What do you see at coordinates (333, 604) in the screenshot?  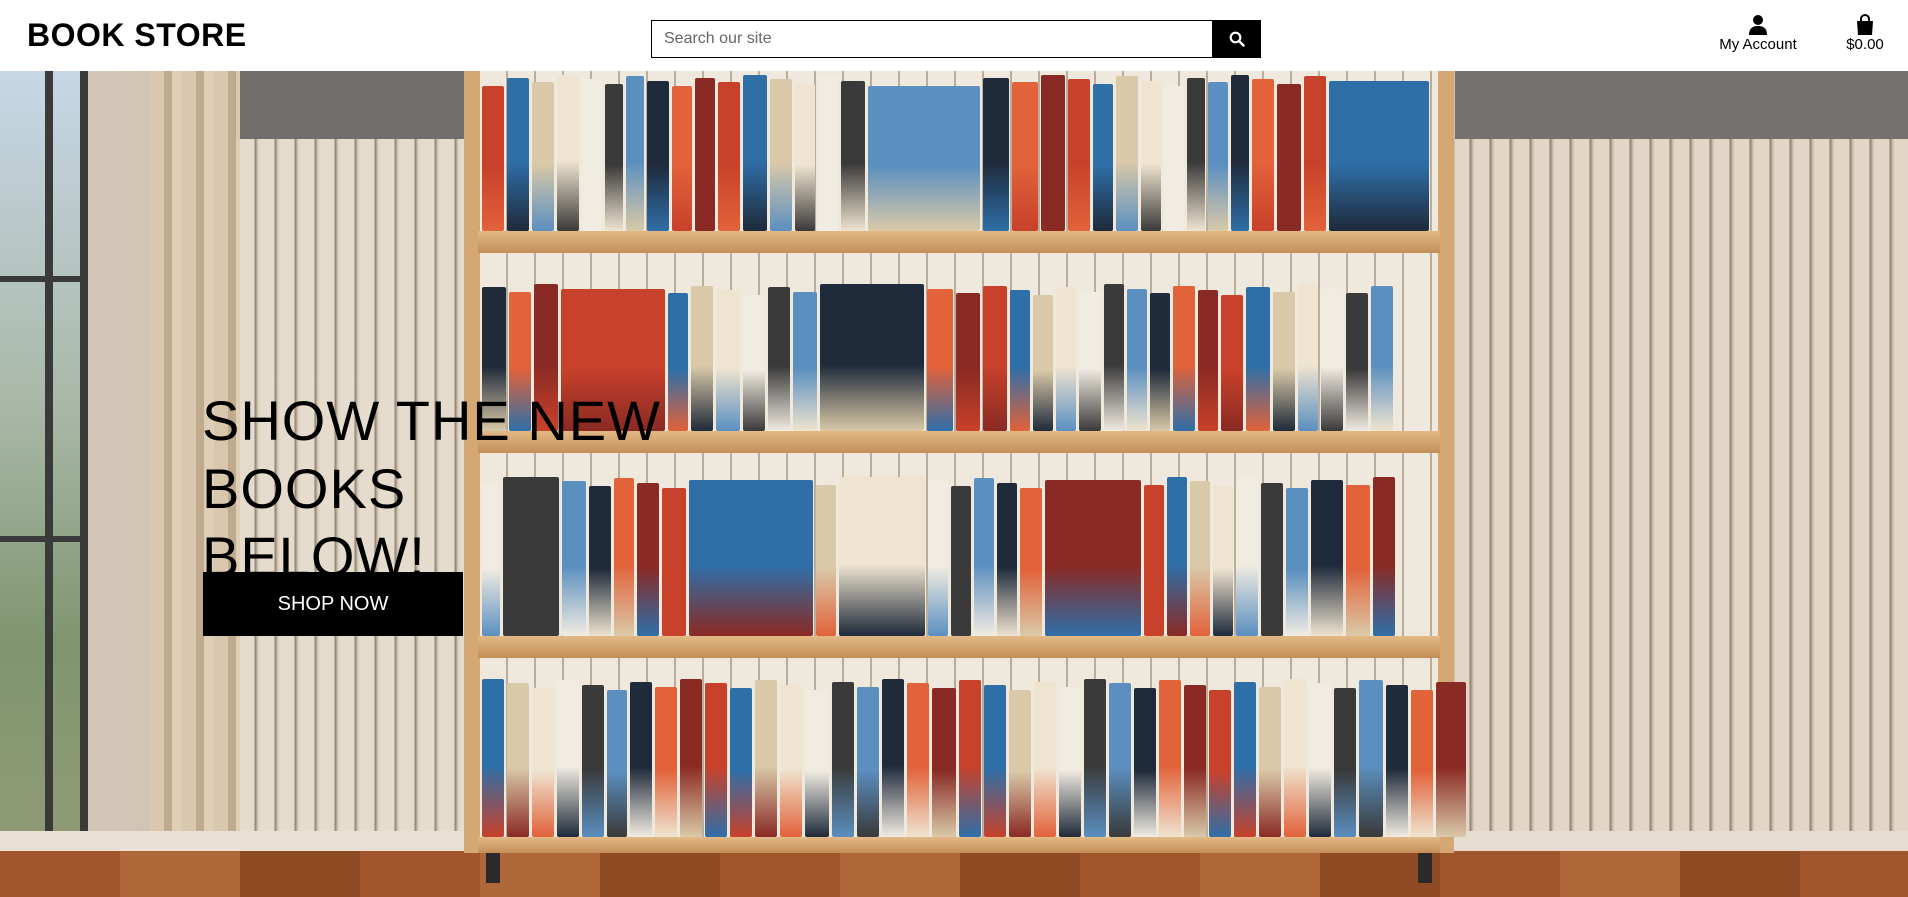 I see `shop-now-button: SHOP NOW` at bounding box center [333, 604].